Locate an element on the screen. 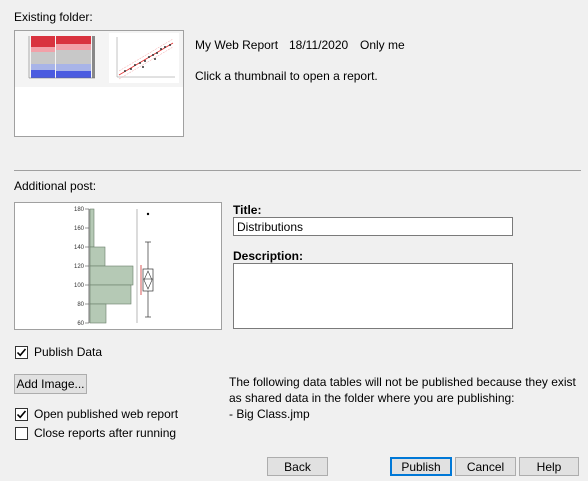 This screenshot has width=588, height=481. publish-data-option: Publish Data is located at coordinates (58, 352).